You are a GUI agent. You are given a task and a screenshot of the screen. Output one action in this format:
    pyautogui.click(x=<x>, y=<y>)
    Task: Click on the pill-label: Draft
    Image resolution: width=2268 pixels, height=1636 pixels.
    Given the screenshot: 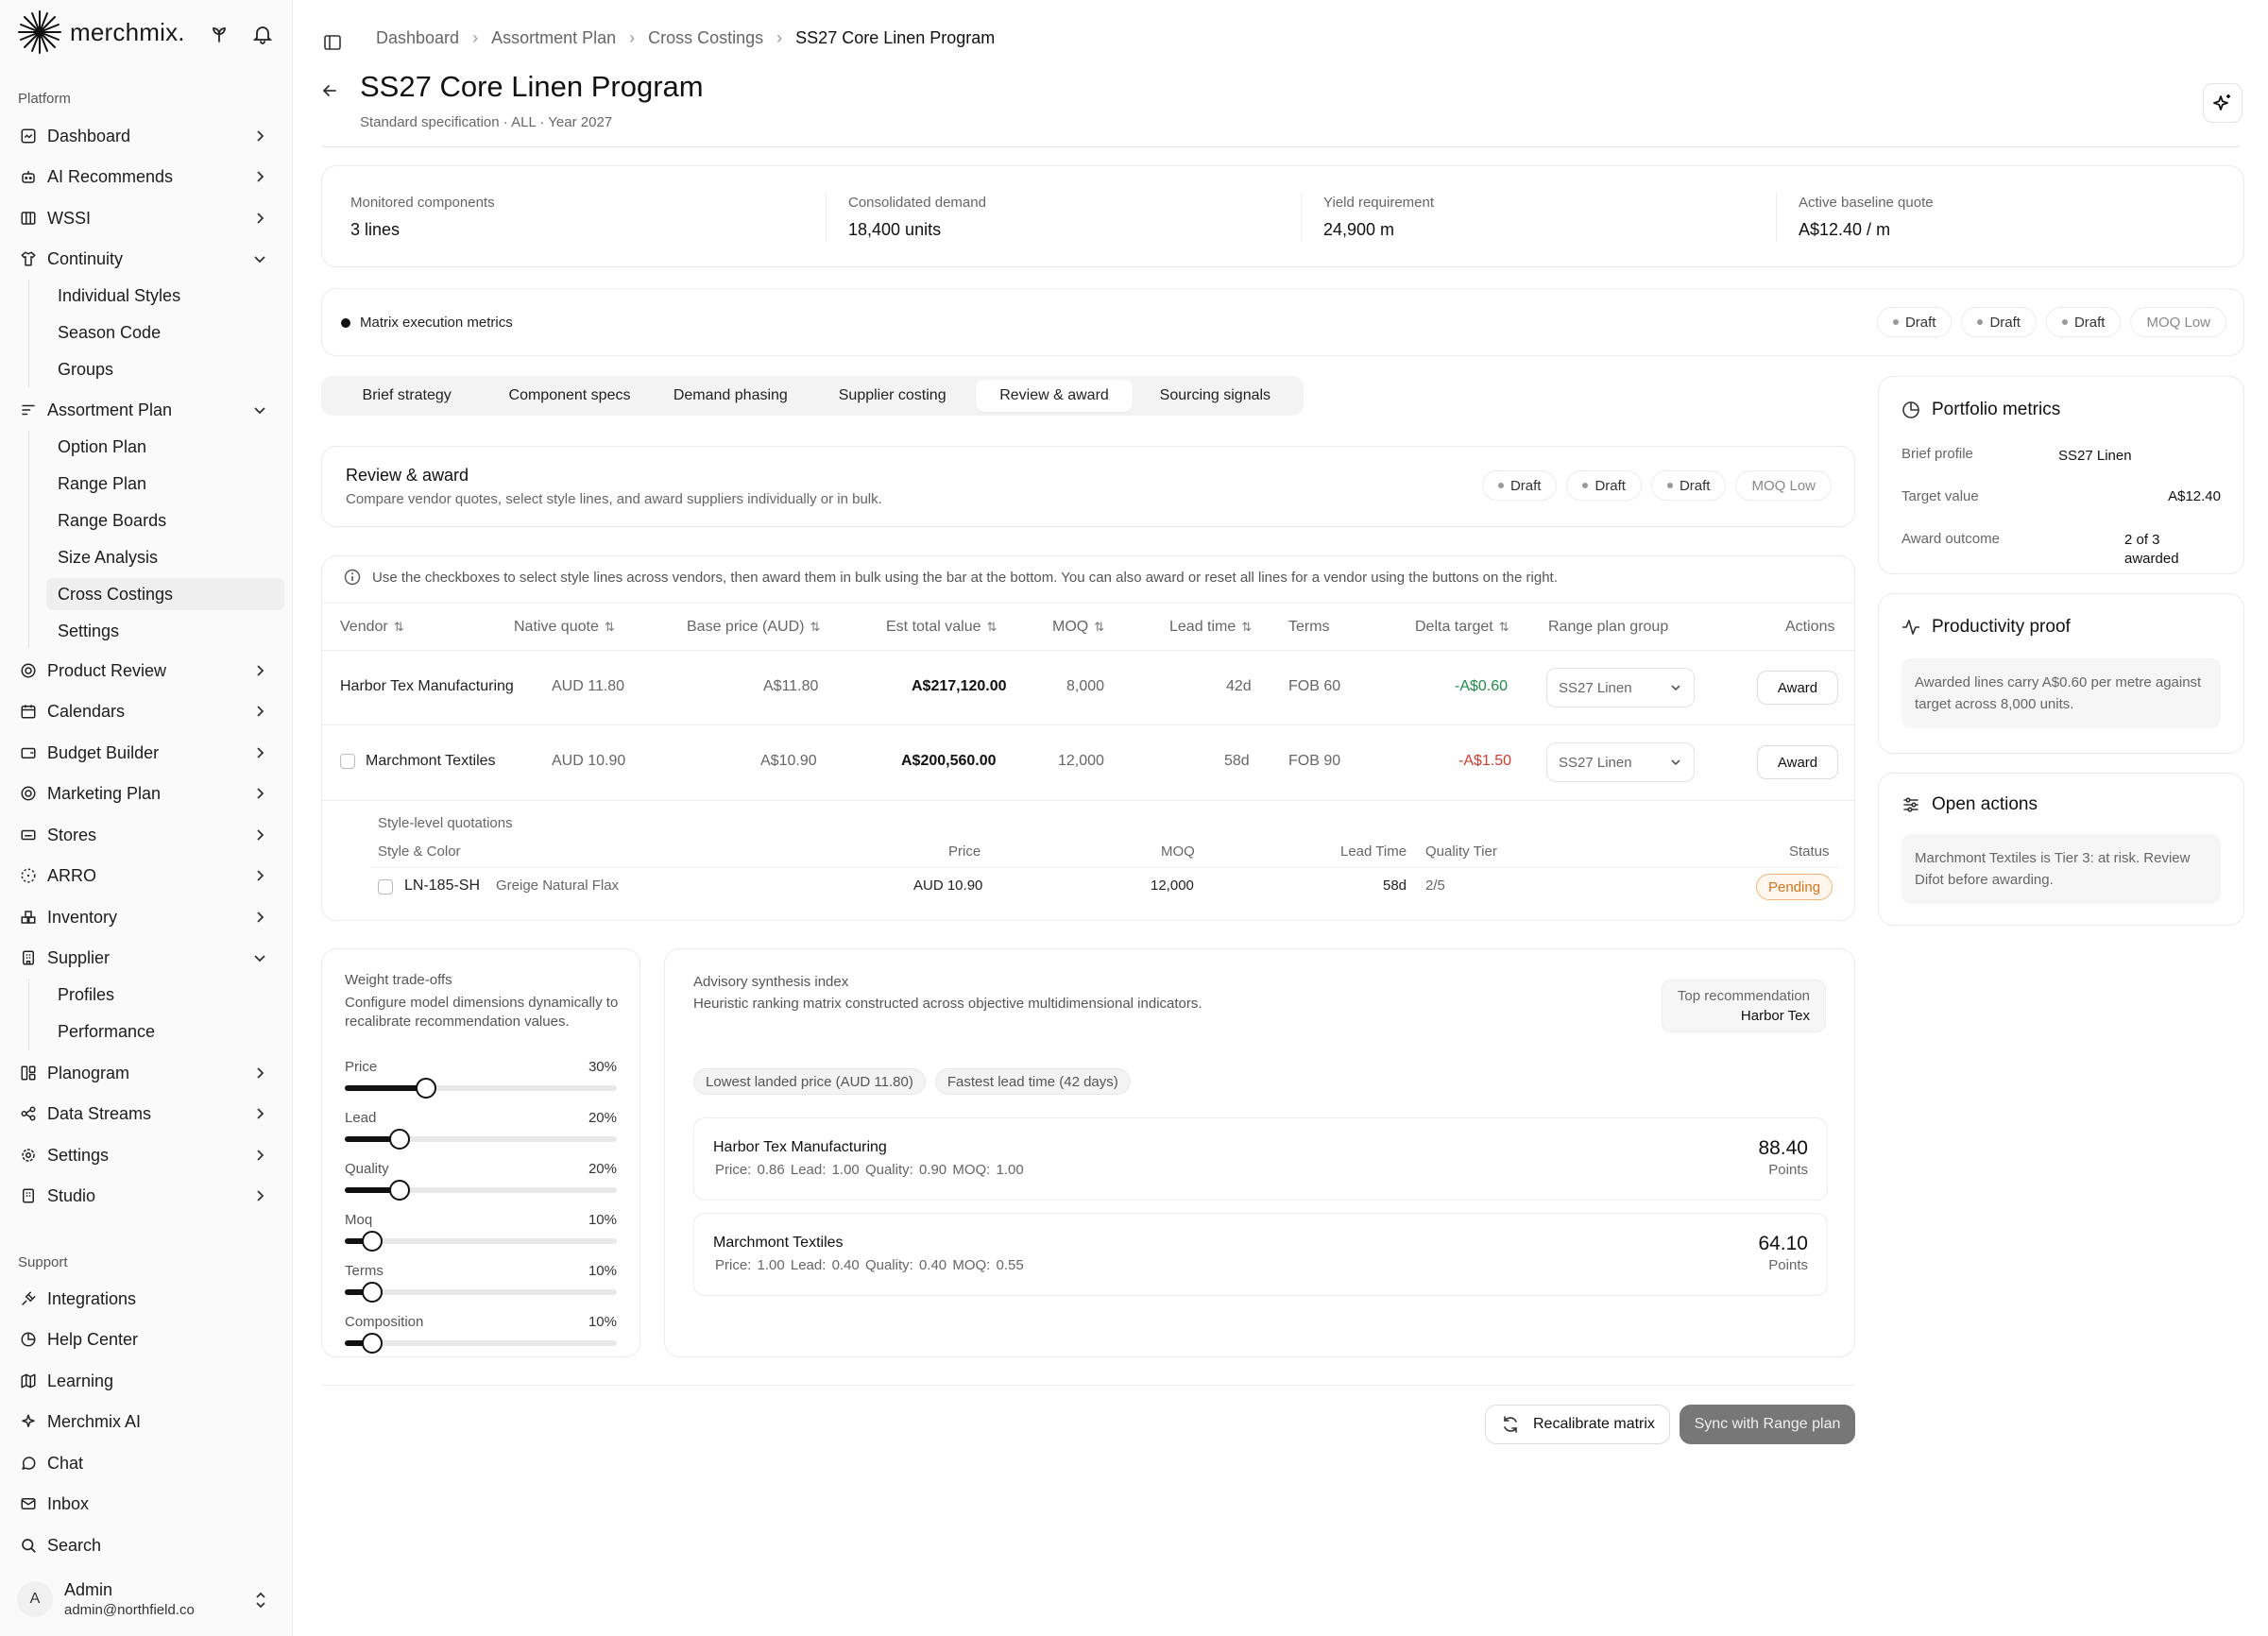 What is the action you would take?
    pyautogui.click(x=1920, y=322)
    